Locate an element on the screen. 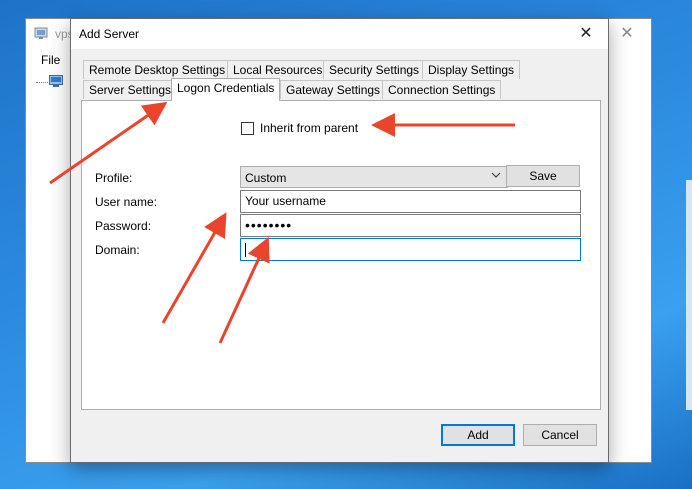 This screenshot has width=692, height=489. inherit-from-parent-checkbox is located at coordinates (247, 128).